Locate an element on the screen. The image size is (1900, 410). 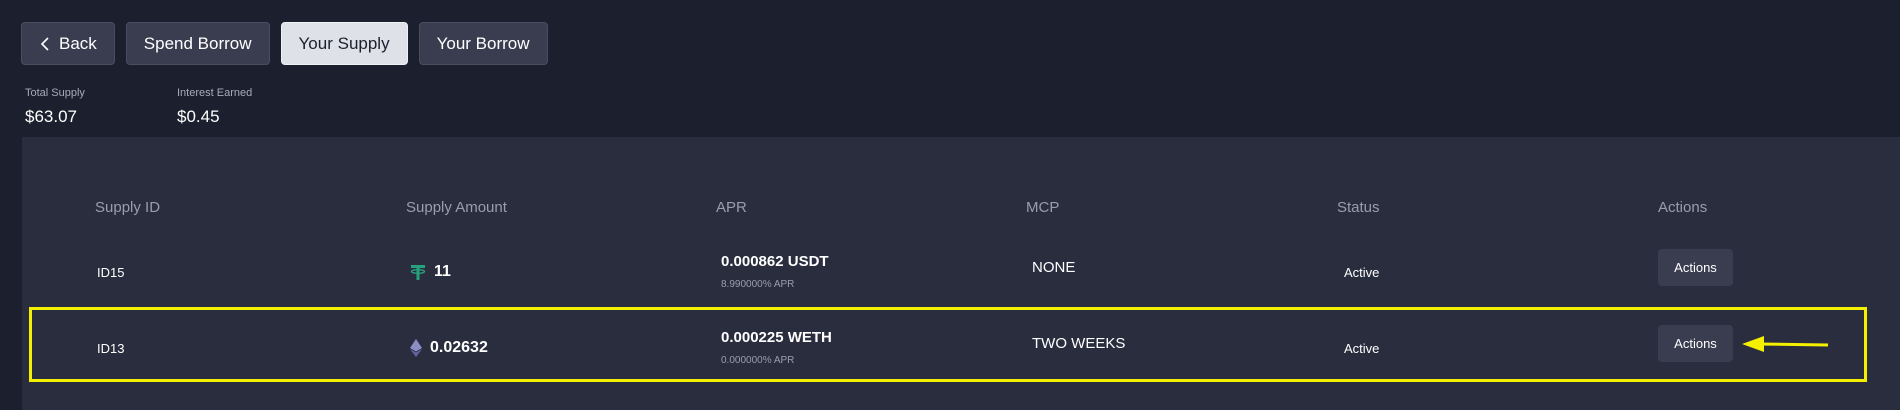
pointer-arrow-icon is located at coordinates (1785, 344).